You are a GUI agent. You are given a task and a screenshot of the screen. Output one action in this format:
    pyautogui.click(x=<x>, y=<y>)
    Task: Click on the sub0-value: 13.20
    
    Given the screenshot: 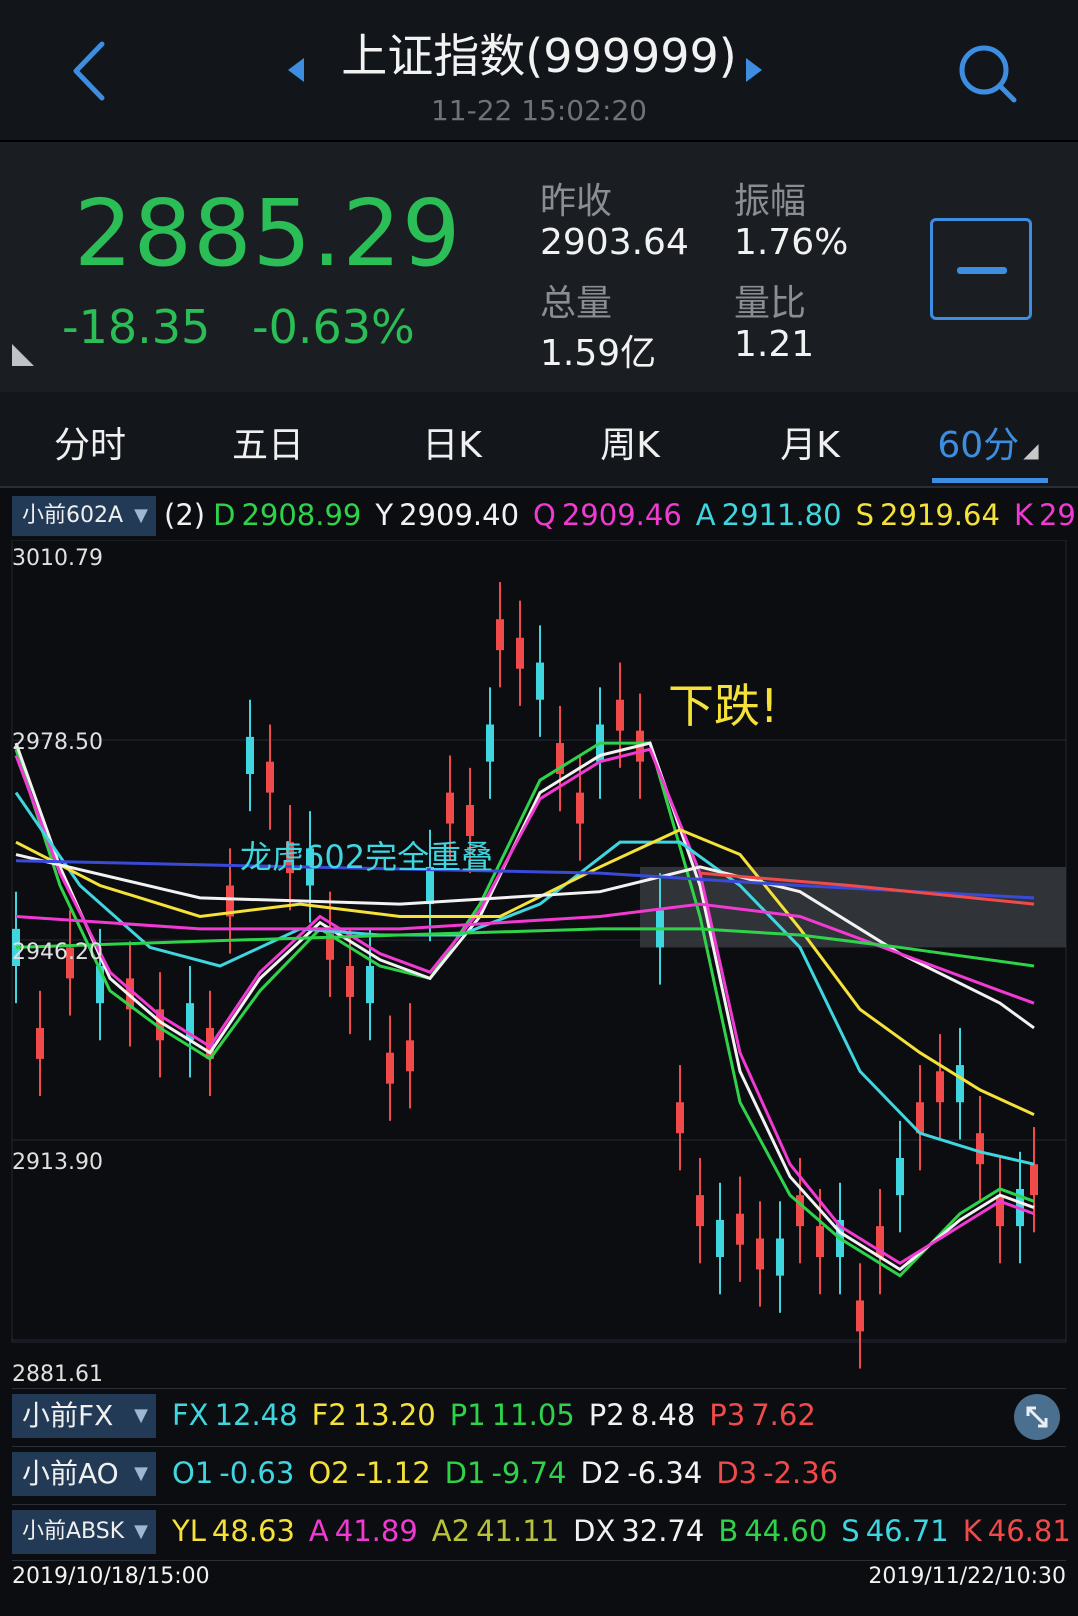 What is the action you would take?
    pyautogui.click(x=394, y=1415)
    